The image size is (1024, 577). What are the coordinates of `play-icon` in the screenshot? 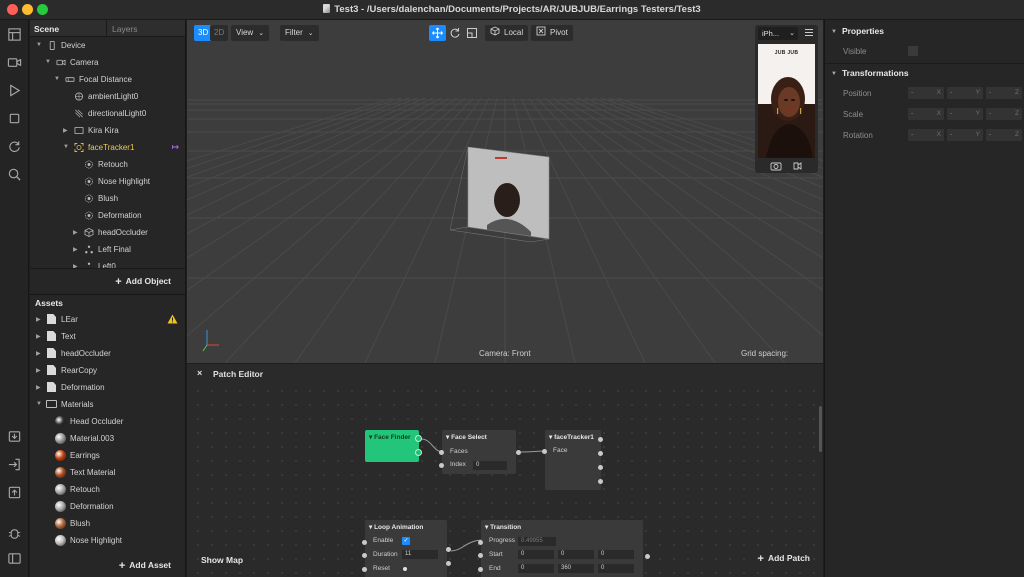 It's located at (14, 90).